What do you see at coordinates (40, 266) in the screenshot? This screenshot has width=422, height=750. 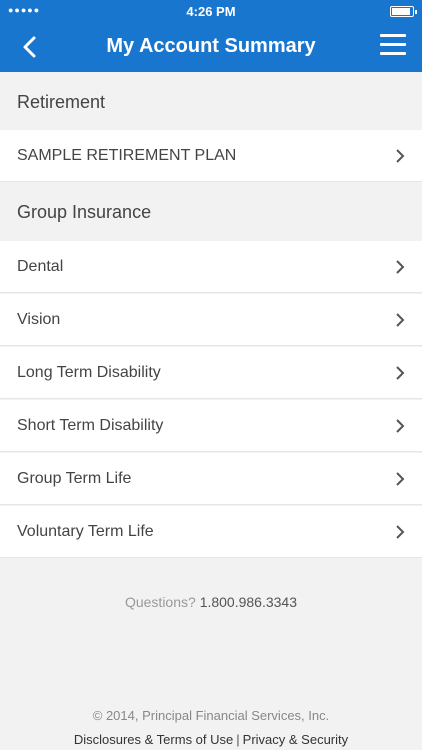 I see `list-item-label: Dental` at bounding box center [40, 266].